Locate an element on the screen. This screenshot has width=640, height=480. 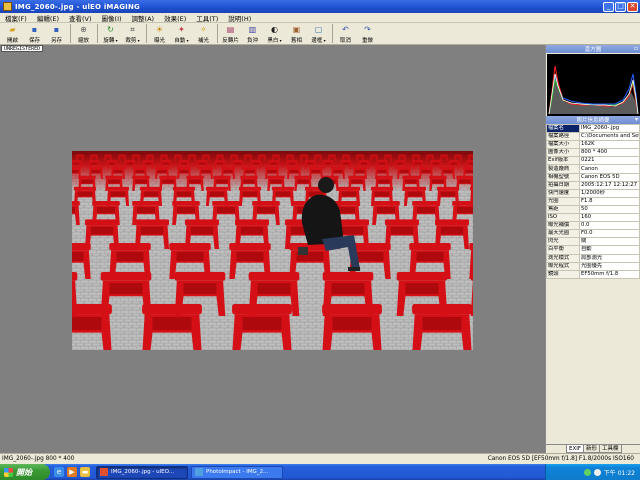
exif-key: 白平衡 is located at coordinates (563, 250).